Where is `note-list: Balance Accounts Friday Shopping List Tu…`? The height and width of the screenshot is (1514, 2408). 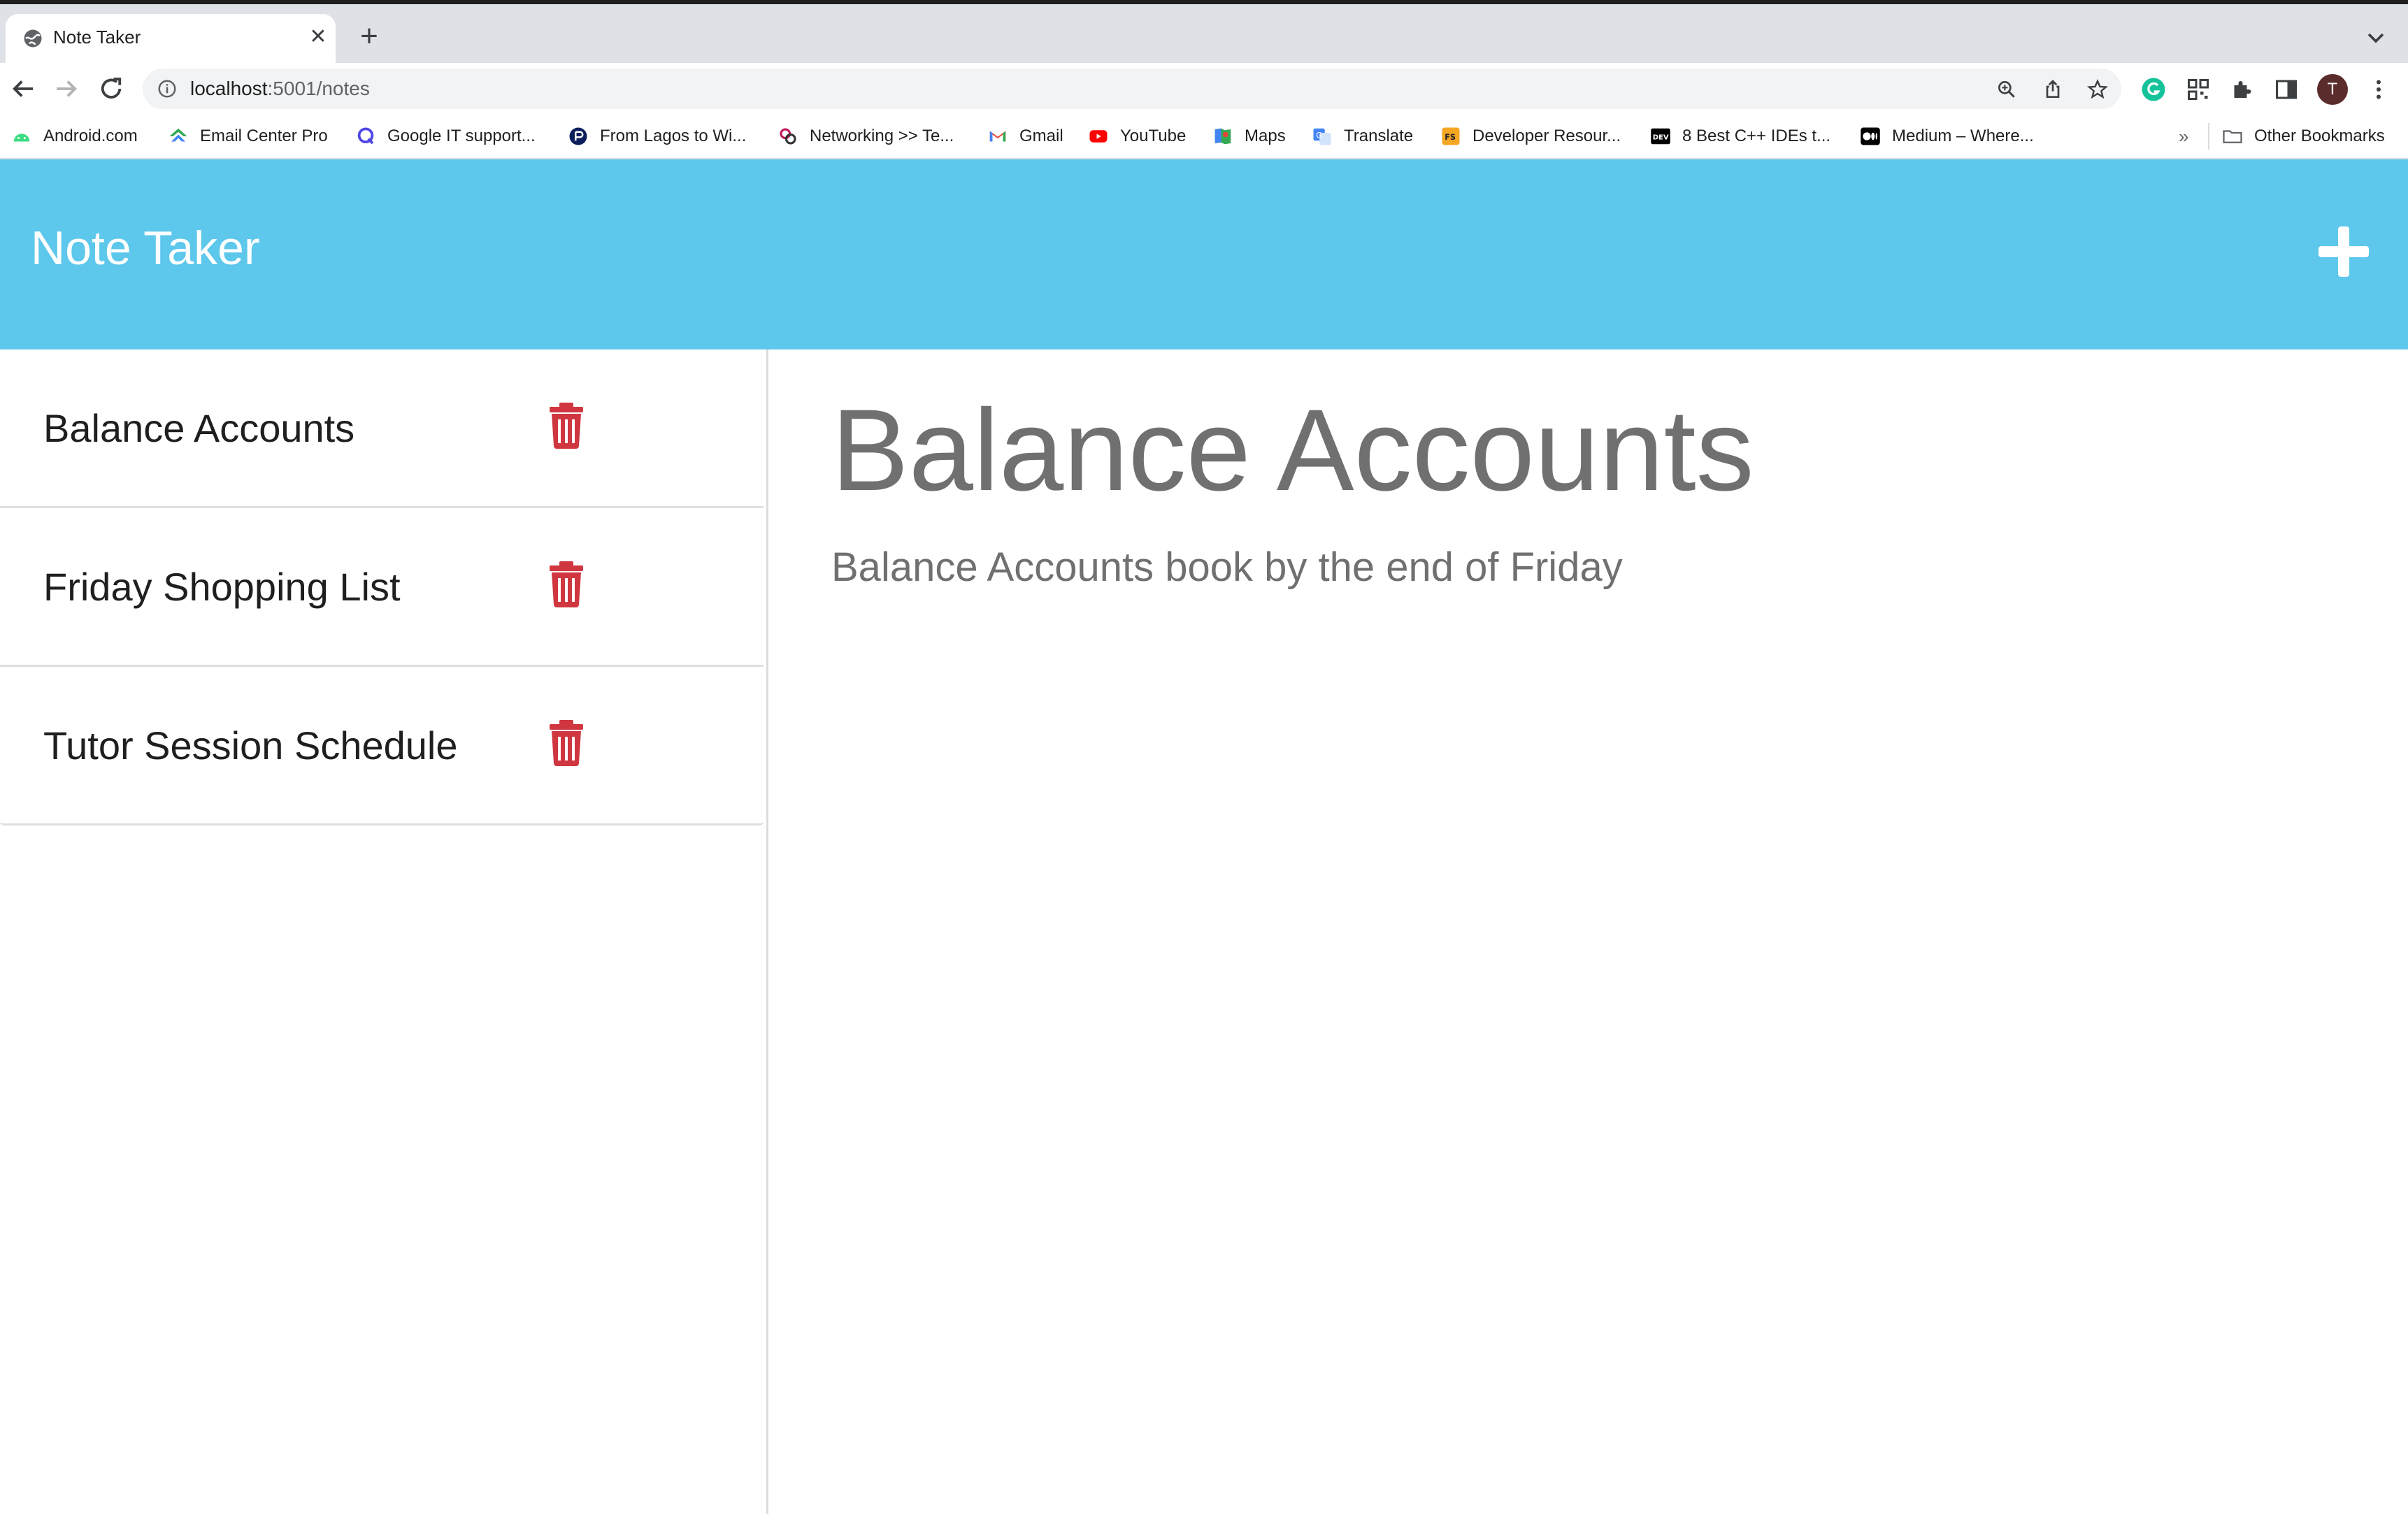
note-list: Balance Accounts Friday Shopping List Tu… is located at coordinates (382, 587).